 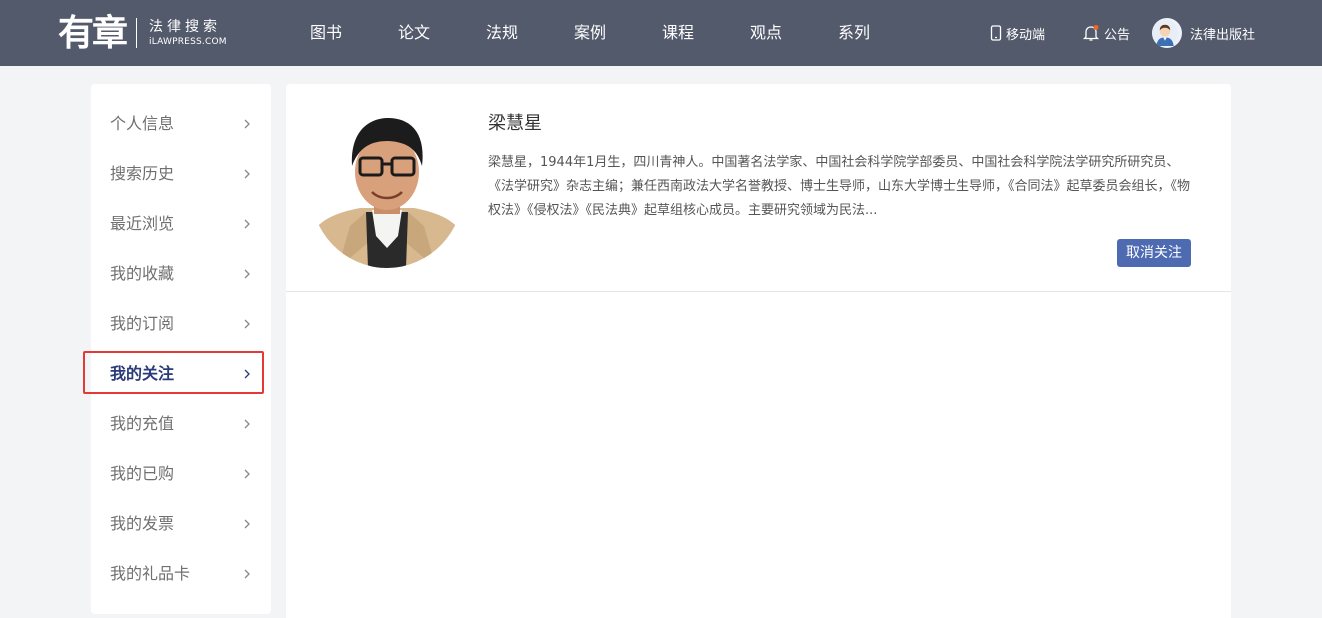 What do you see at coordinates (137, 33) in the screenshot?
I see `logo-divider` at bounding box center [137, 33].